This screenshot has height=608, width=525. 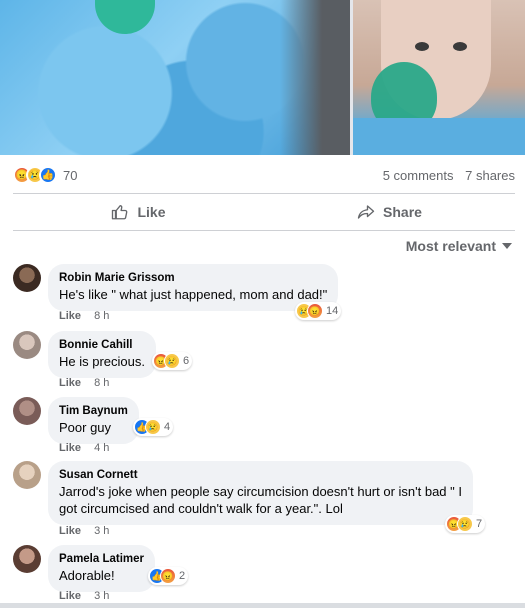 I want to click on post-reactions: 😠 😢 👍 70, so click(x=45, y=175).